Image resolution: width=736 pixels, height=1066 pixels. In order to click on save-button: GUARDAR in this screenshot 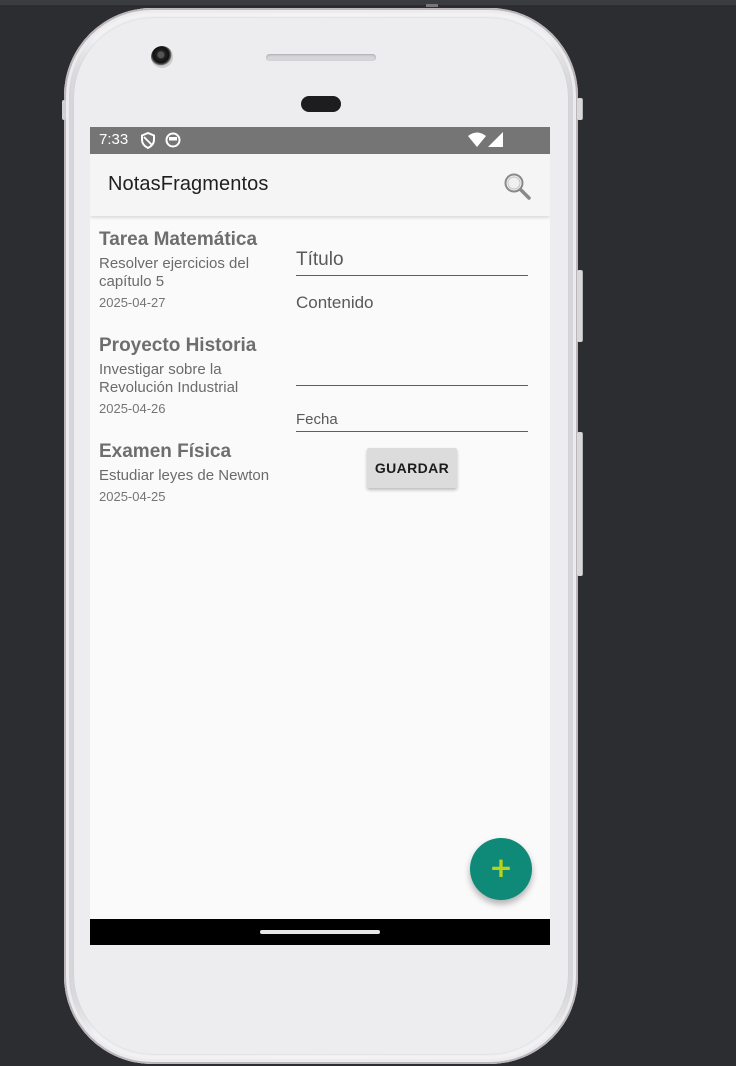, I will do `click(412, 468)`.